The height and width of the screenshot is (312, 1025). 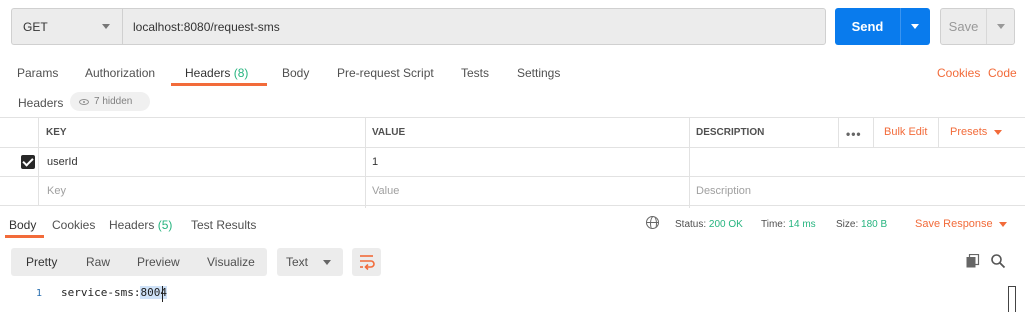 I want to click on size-label: Size:, so click(x=847, y=224).